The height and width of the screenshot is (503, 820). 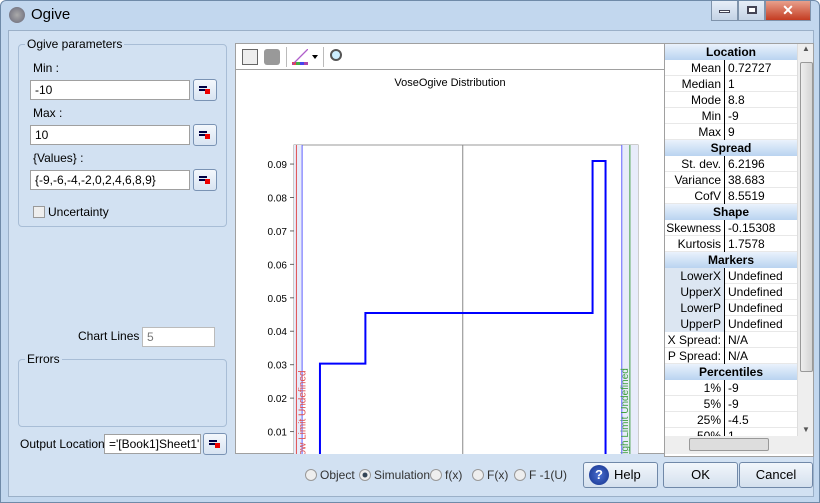 What do you see at coordinates (695, 420) in the screenshot?
I see `stat-label: 25%` at bounding box center [695, 420].